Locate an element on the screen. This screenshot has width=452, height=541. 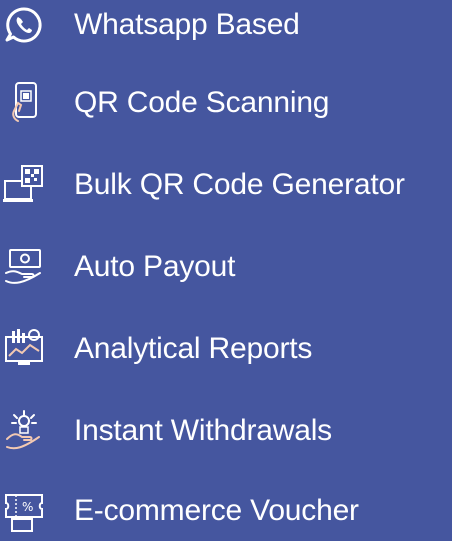
feature-auto-payout: Auto Payout is located at coordinates (226, 267).